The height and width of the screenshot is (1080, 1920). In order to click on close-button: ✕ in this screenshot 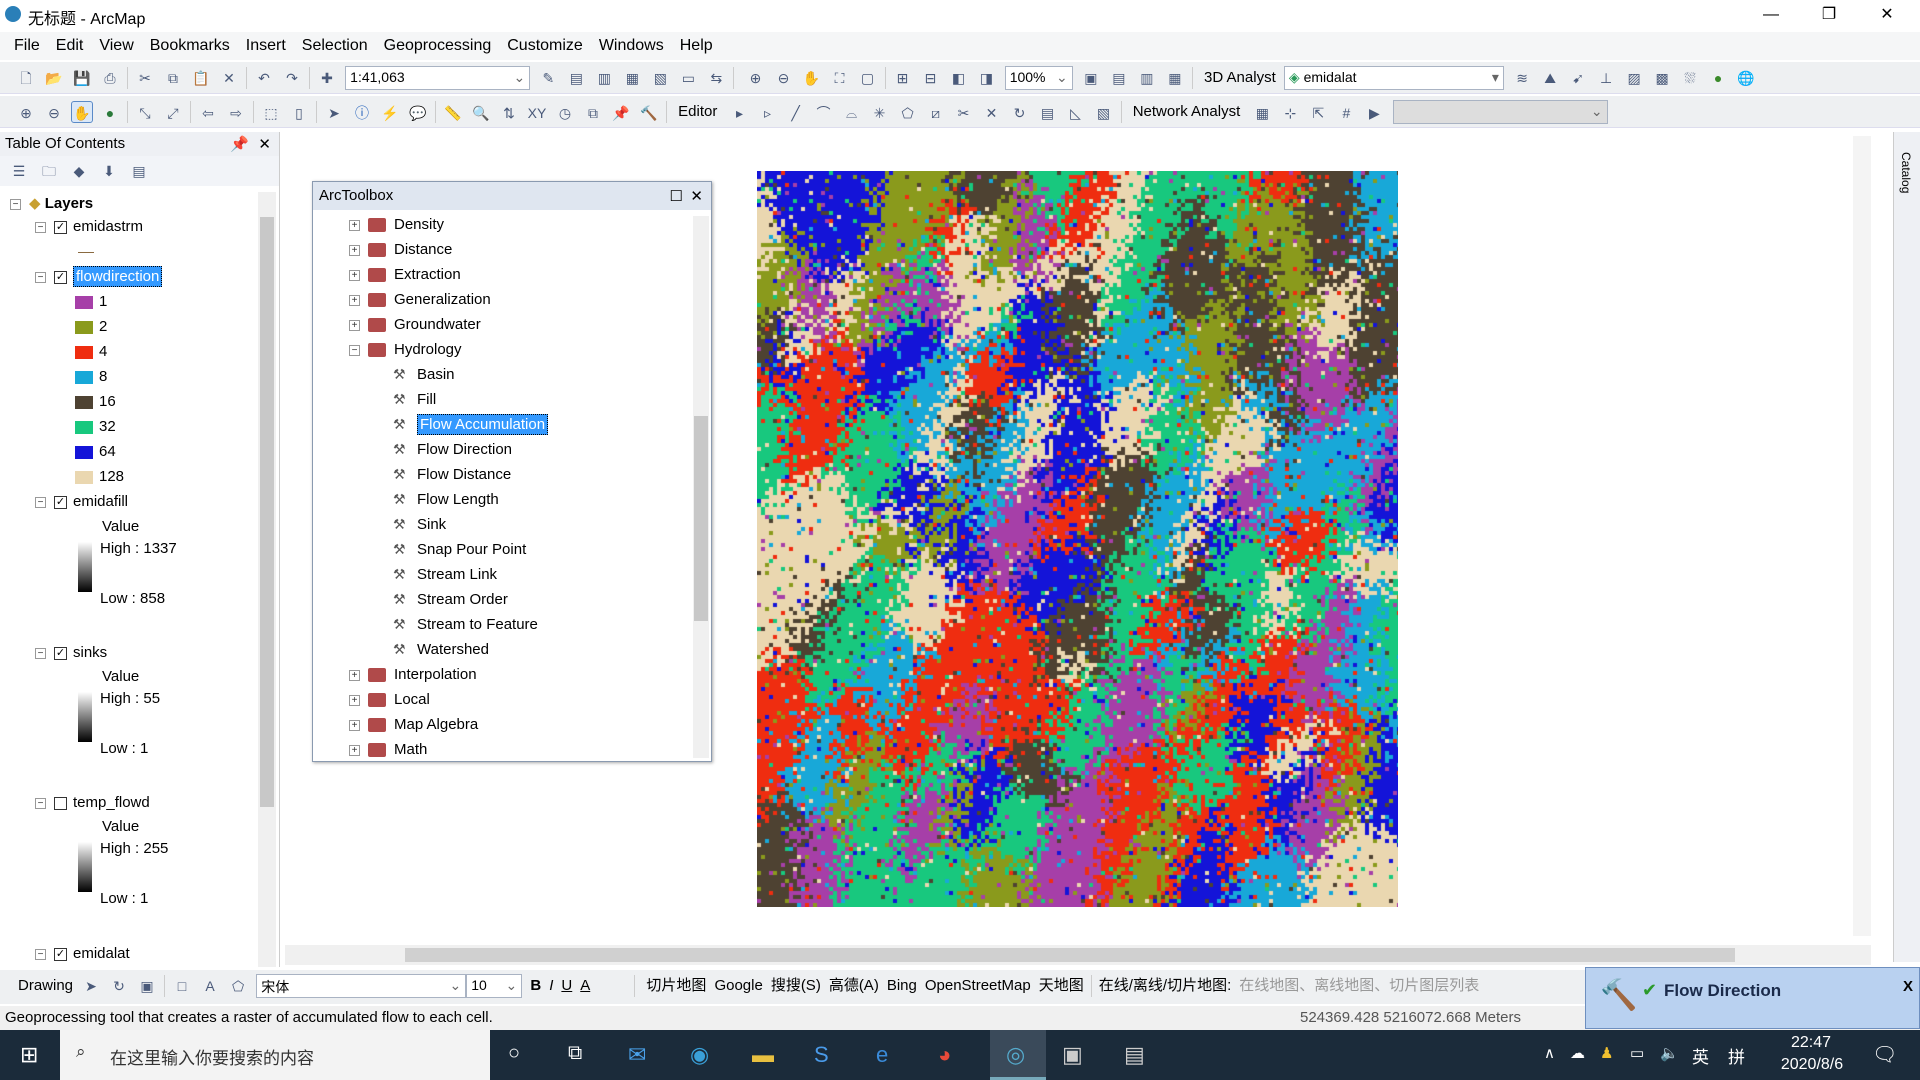, I will do `click(1887, 15)`.